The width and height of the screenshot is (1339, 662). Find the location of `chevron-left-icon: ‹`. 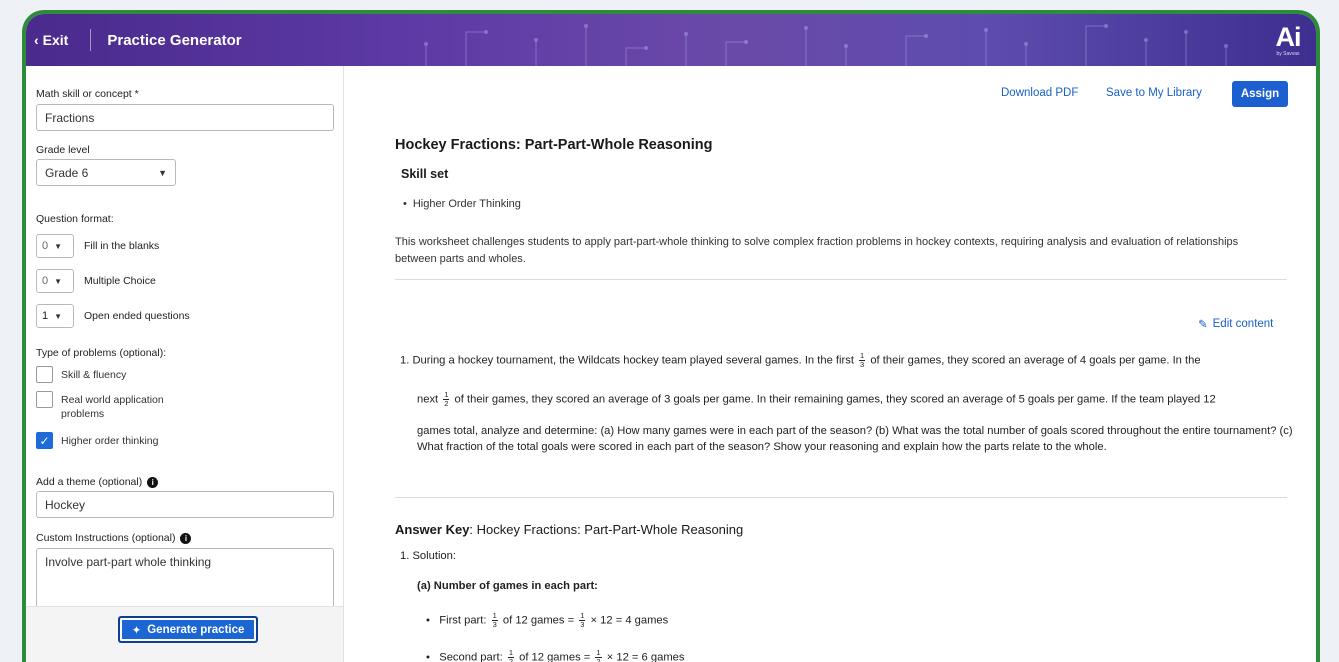

chevron-left-icon: ‹ is located at coordinates (36, 40).